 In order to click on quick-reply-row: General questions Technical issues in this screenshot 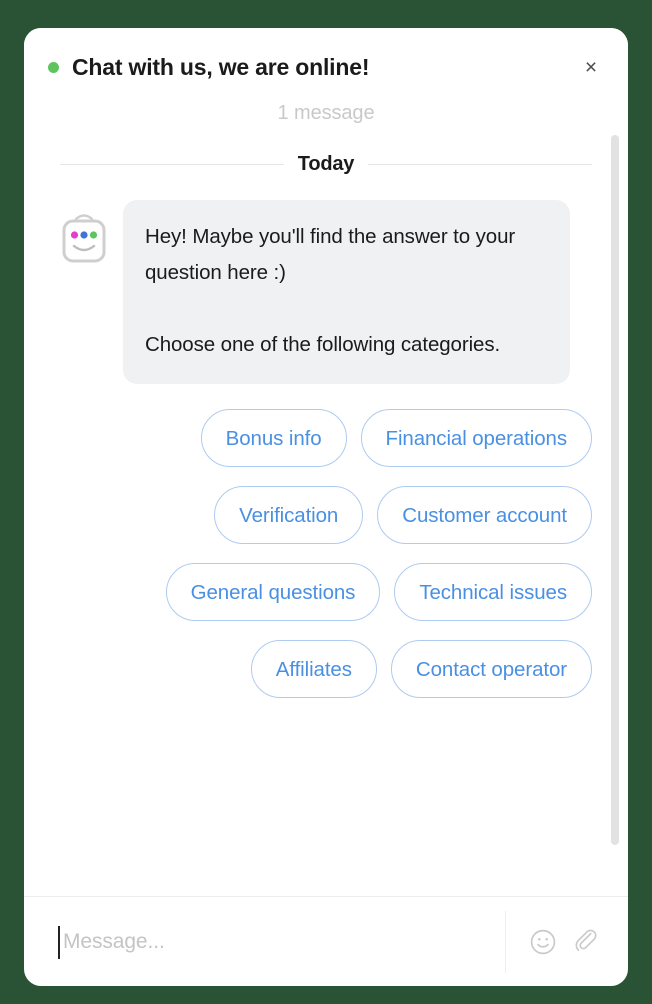, I will do `click(378, 592)`.